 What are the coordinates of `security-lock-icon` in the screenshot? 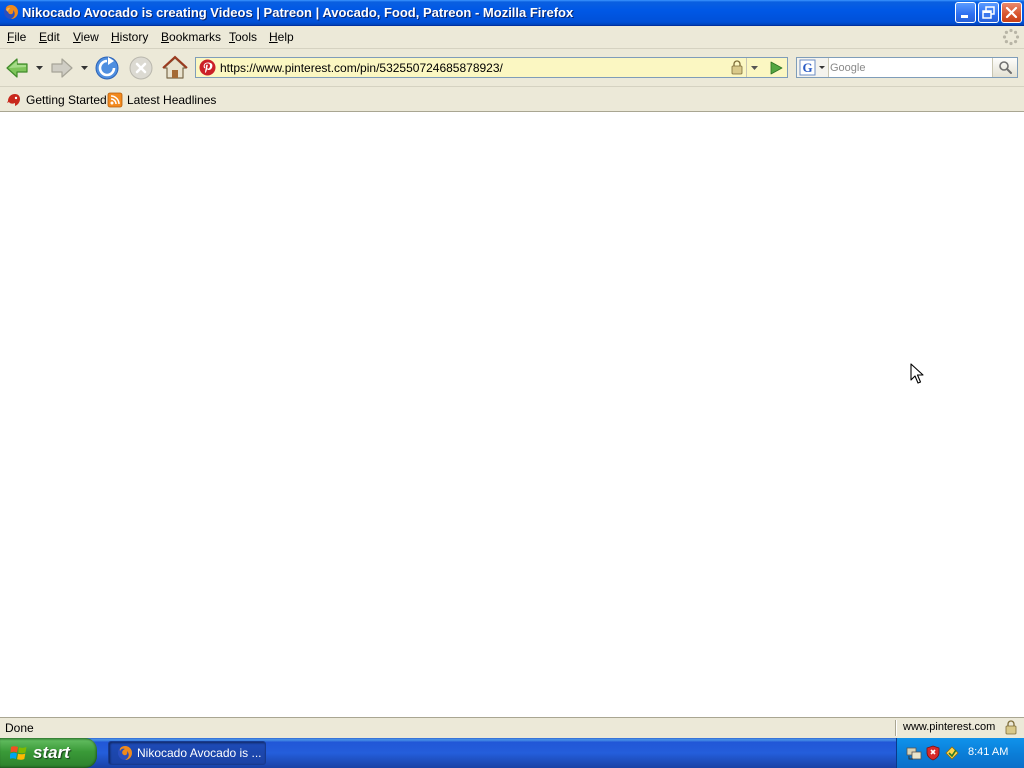 It's located at (1011, 727).